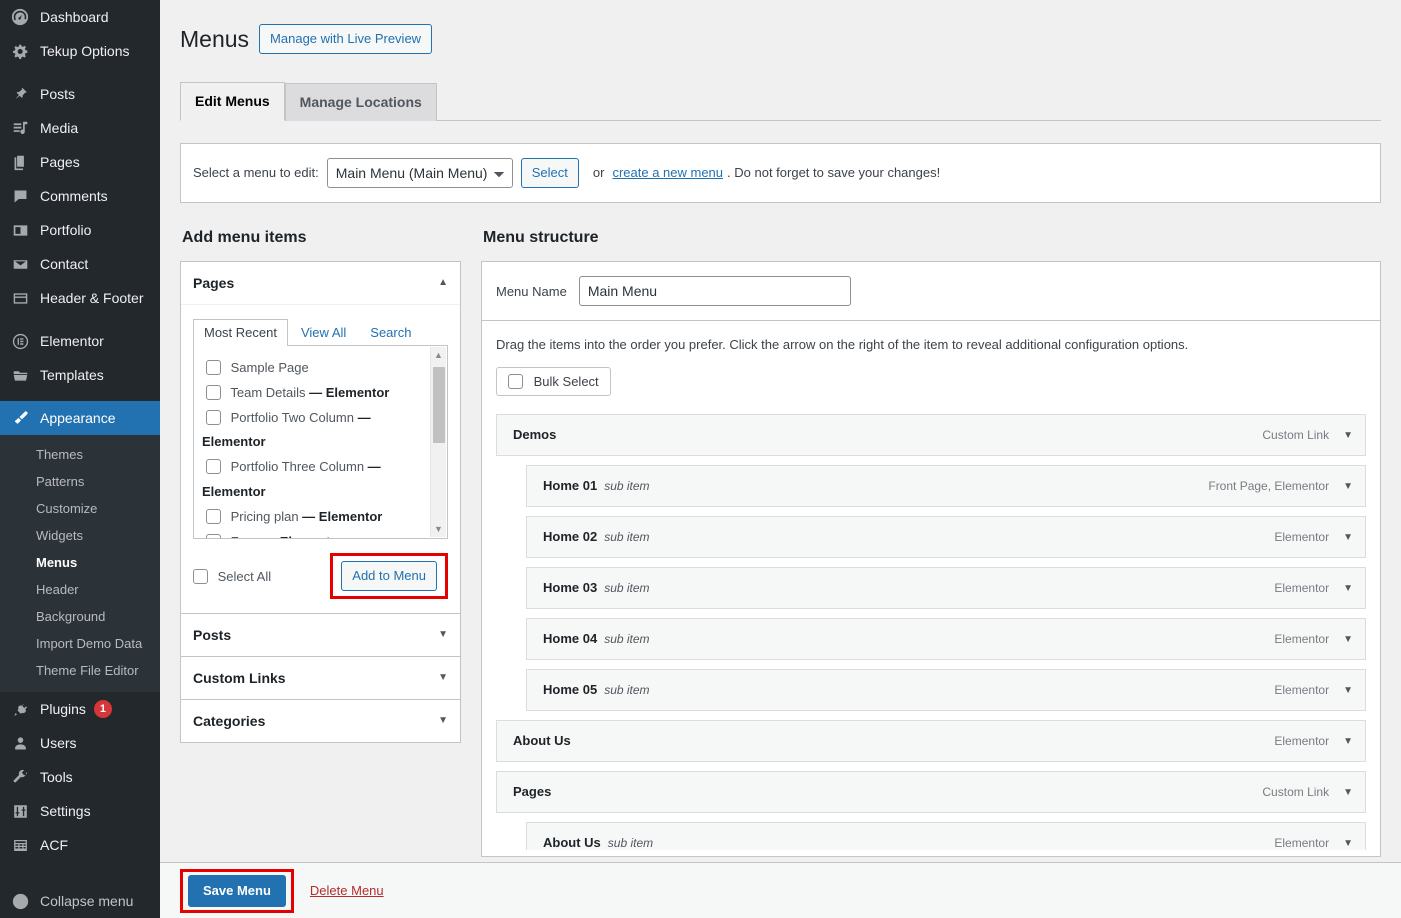  What do you see at coordinates (714, 291) in the screenshot?
I see `menu-name-input` at bounding box center [714, 291].